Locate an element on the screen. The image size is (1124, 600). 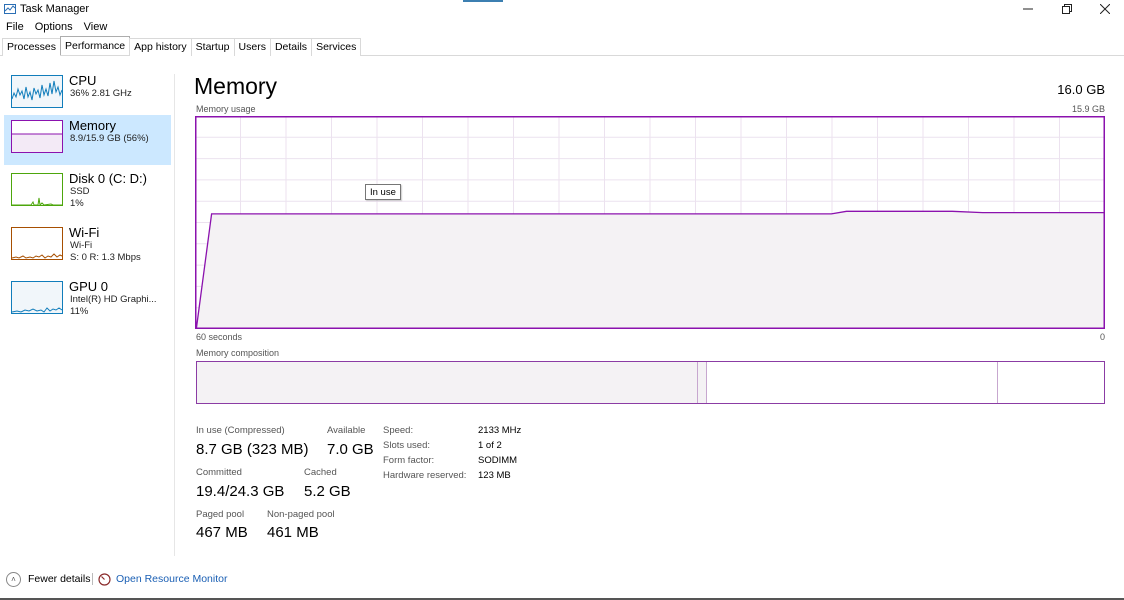
close-button is located at coordinates (1105, 9).